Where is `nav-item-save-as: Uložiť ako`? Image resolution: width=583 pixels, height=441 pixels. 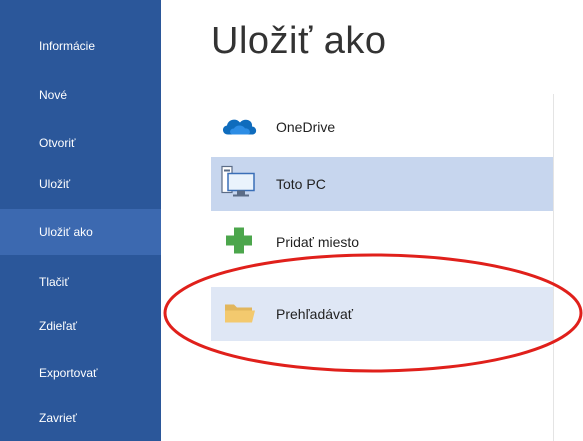 nav-item-save-as: Uložiť ako is located at coordinates (80, 232).